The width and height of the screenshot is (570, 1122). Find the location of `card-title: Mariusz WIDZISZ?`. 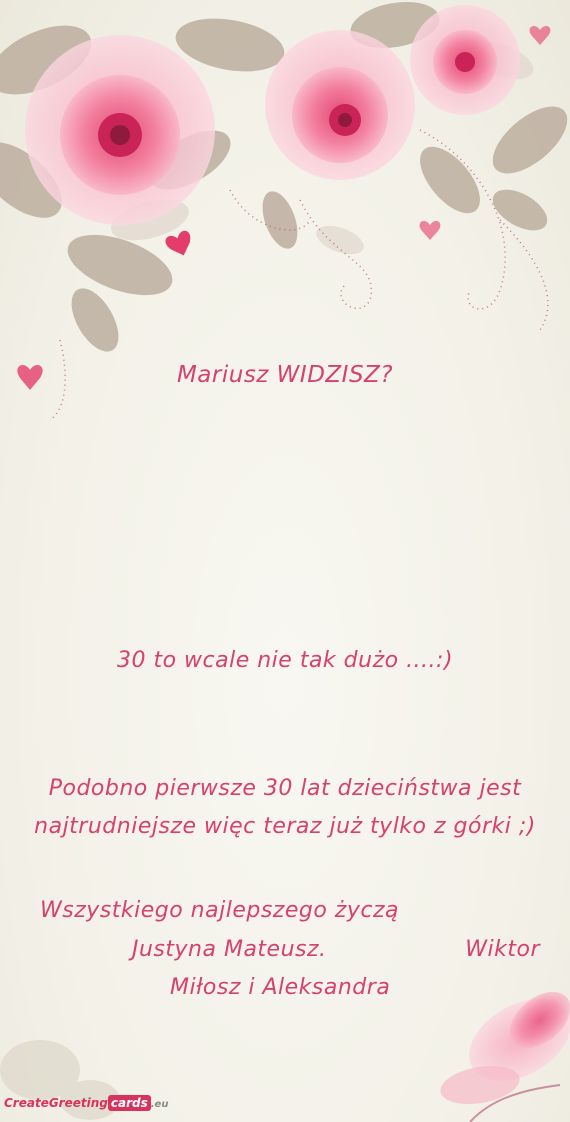

card-title: Mariusz WIDZISZ? is located at coordinates (285, 375).